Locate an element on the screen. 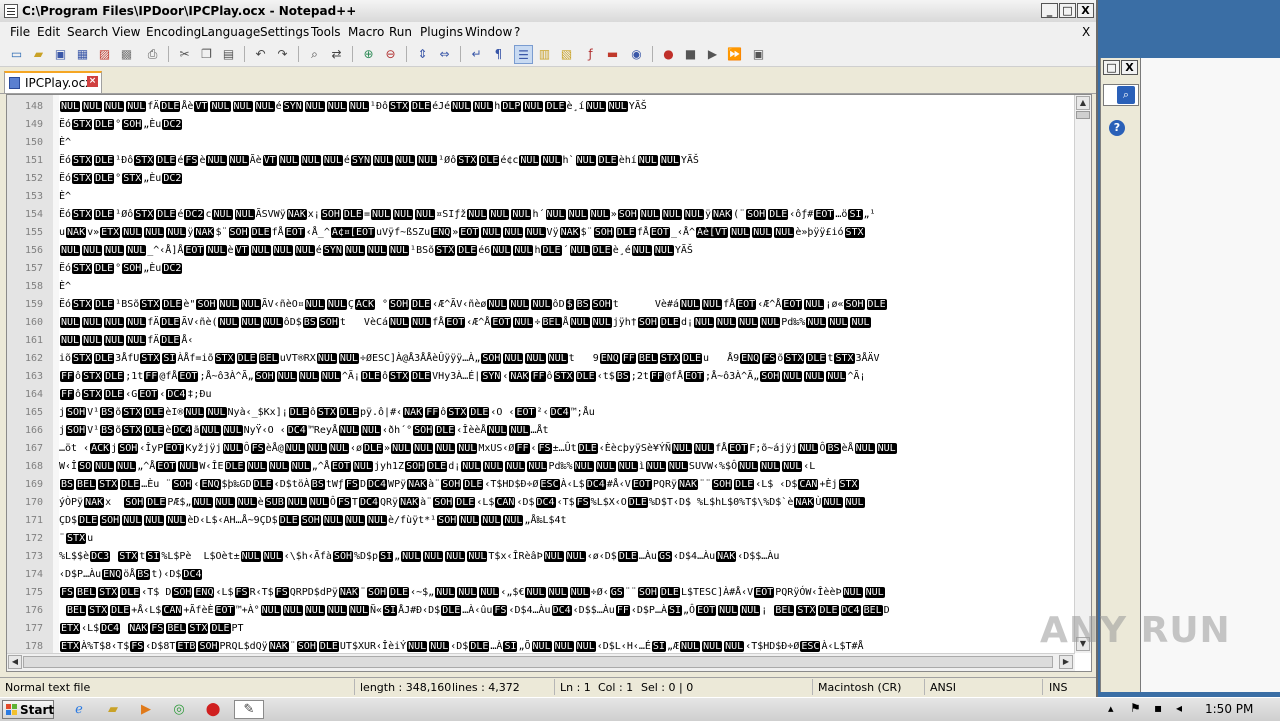 The image size is (1280, 721). menu-view: View is located at coordinates (126, 32).